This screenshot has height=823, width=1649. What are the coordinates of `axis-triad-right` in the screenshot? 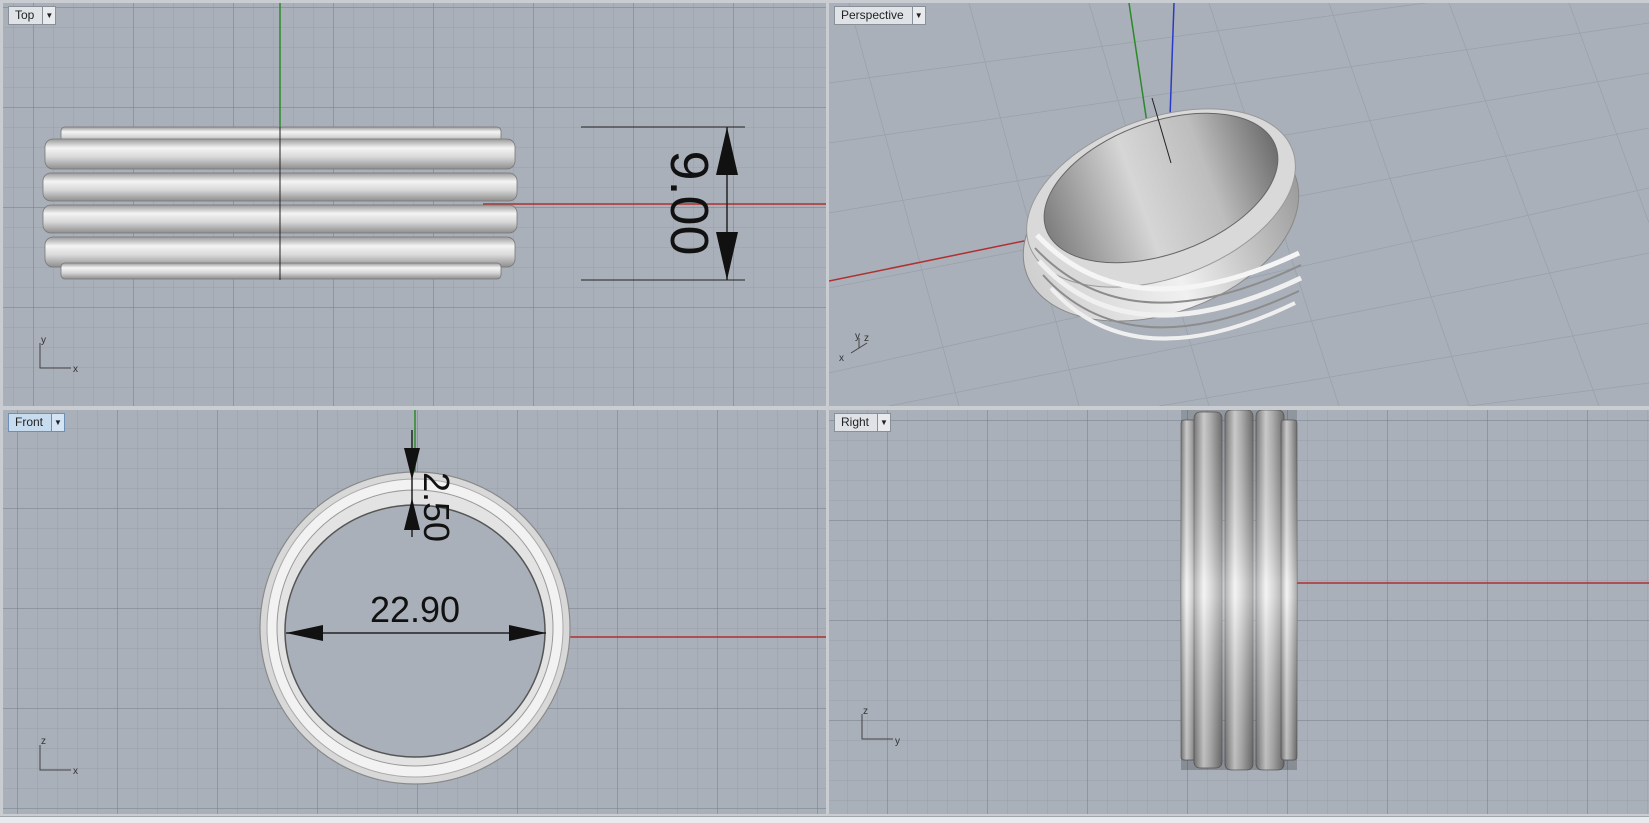 It's located at (877, 727).